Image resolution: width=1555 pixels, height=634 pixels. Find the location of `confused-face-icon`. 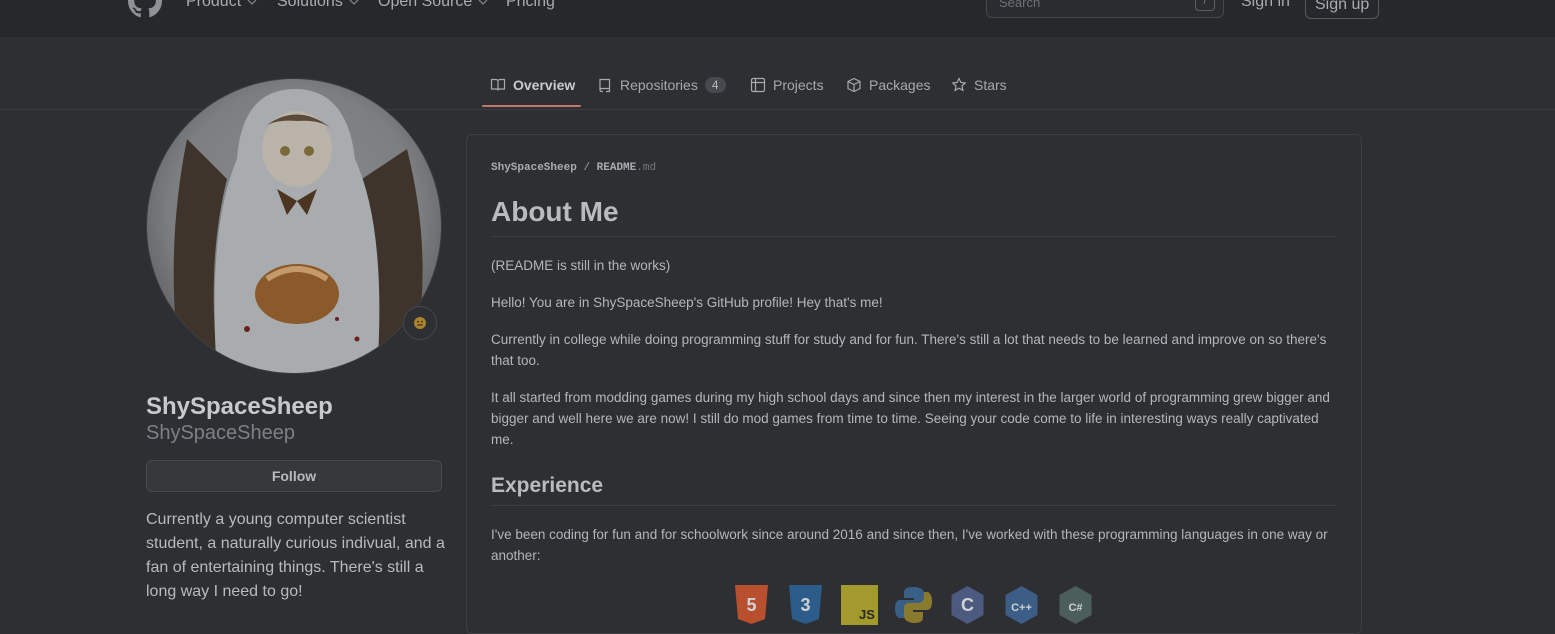

confused-face-icon is located at coordinates (420, 323).